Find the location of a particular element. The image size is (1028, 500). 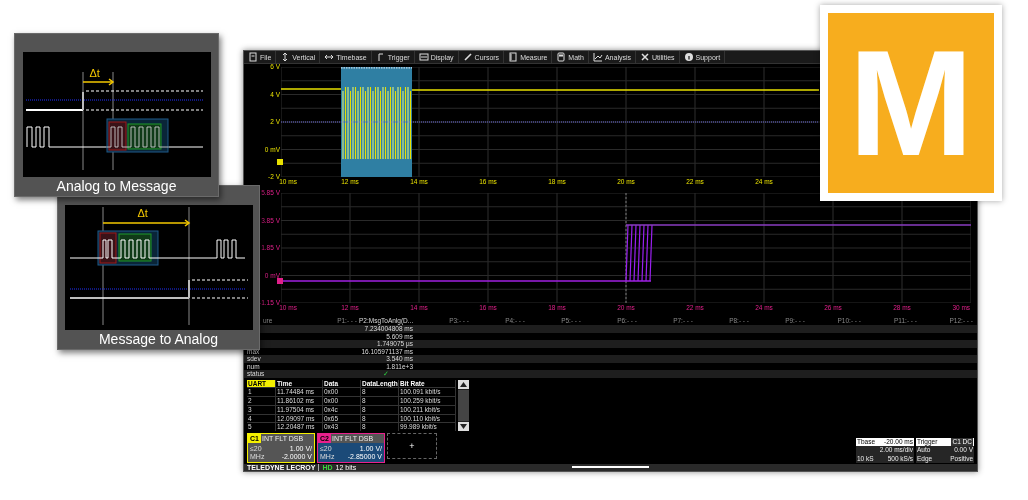

horizontal-arrow-icon is located at coordinates (329, 57).